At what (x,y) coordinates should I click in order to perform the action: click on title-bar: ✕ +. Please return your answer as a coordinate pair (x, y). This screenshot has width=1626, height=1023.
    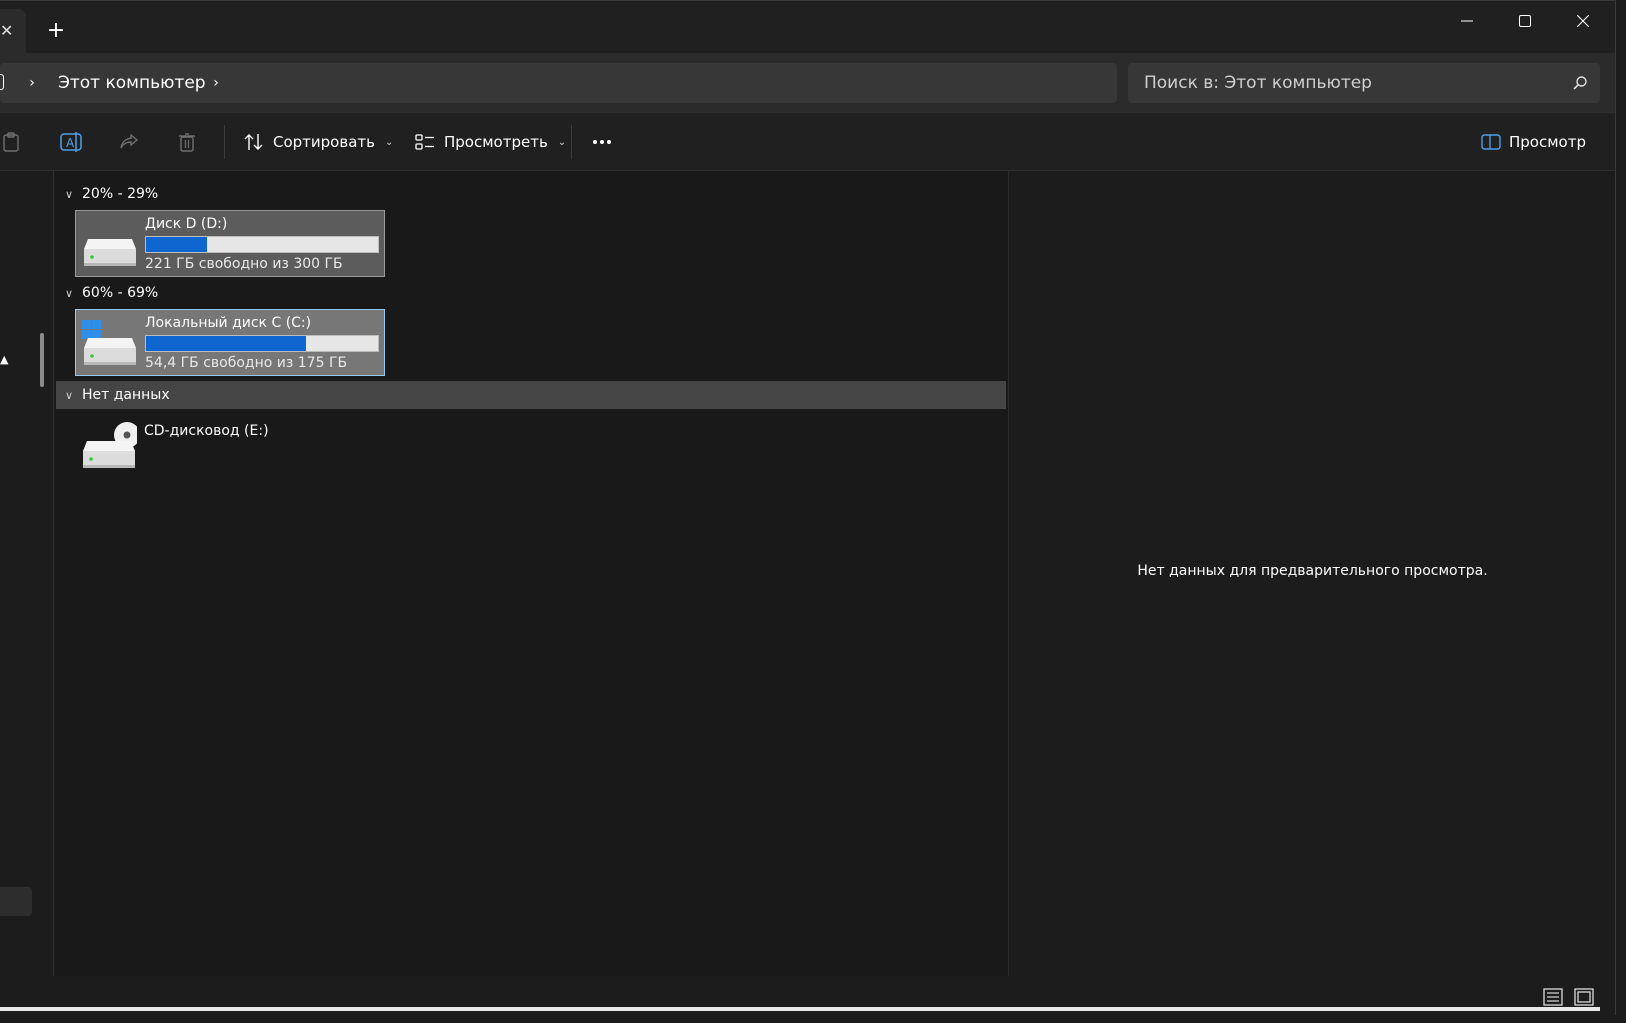
    Looking at the image, I should click on (807, 27).